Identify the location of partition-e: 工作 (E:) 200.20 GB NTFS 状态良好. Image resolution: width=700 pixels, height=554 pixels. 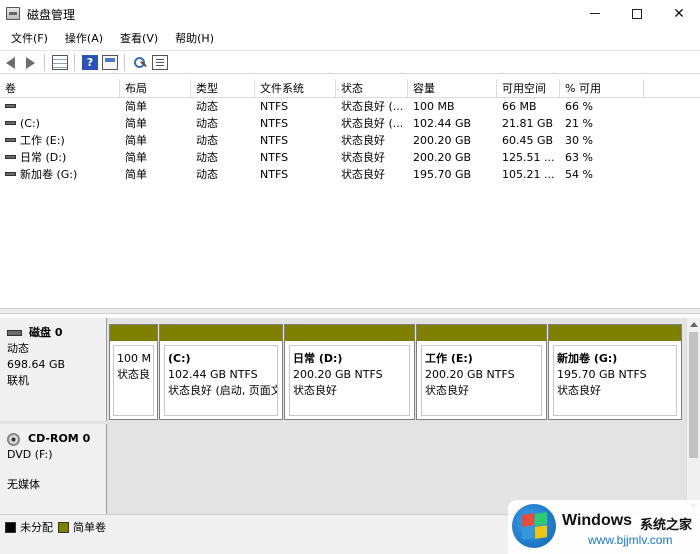
(481, 372).